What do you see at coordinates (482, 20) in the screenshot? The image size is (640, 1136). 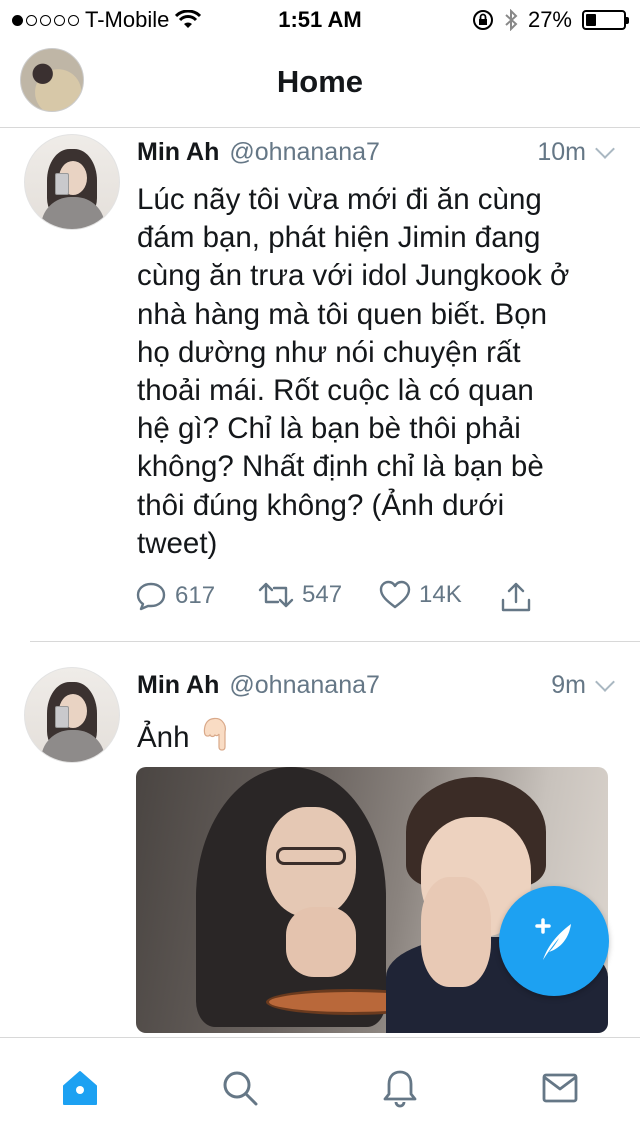 I see `orientation-lock-icon` at bounding box center [482, 20].